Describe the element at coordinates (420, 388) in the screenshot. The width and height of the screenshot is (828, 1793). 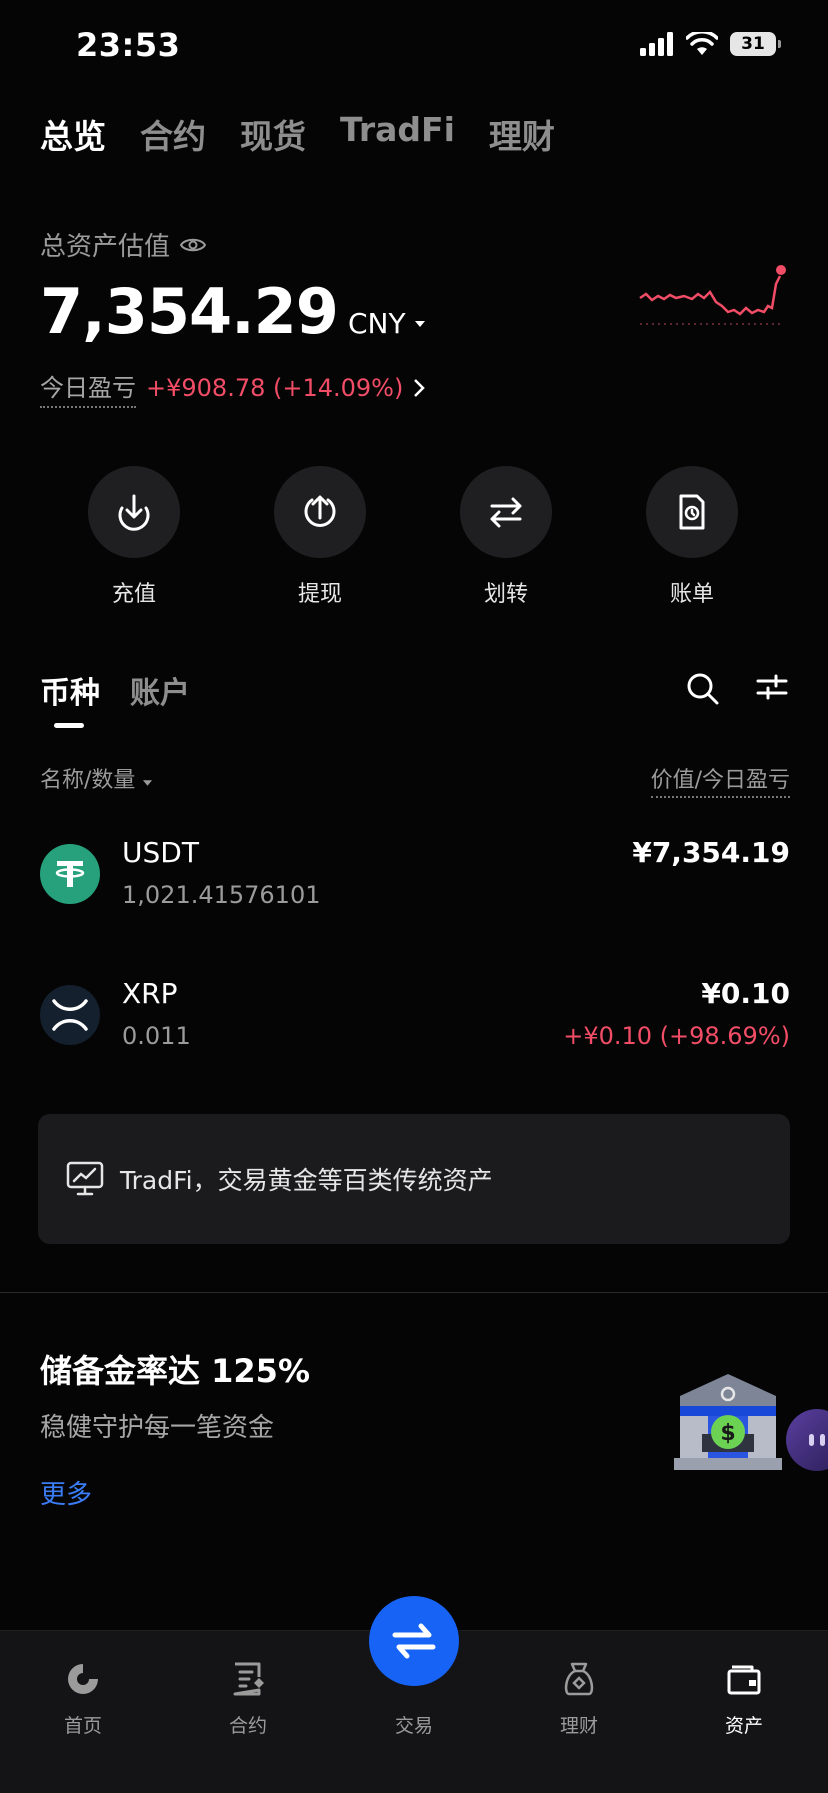
I see `chevron-right-icon` at that location.